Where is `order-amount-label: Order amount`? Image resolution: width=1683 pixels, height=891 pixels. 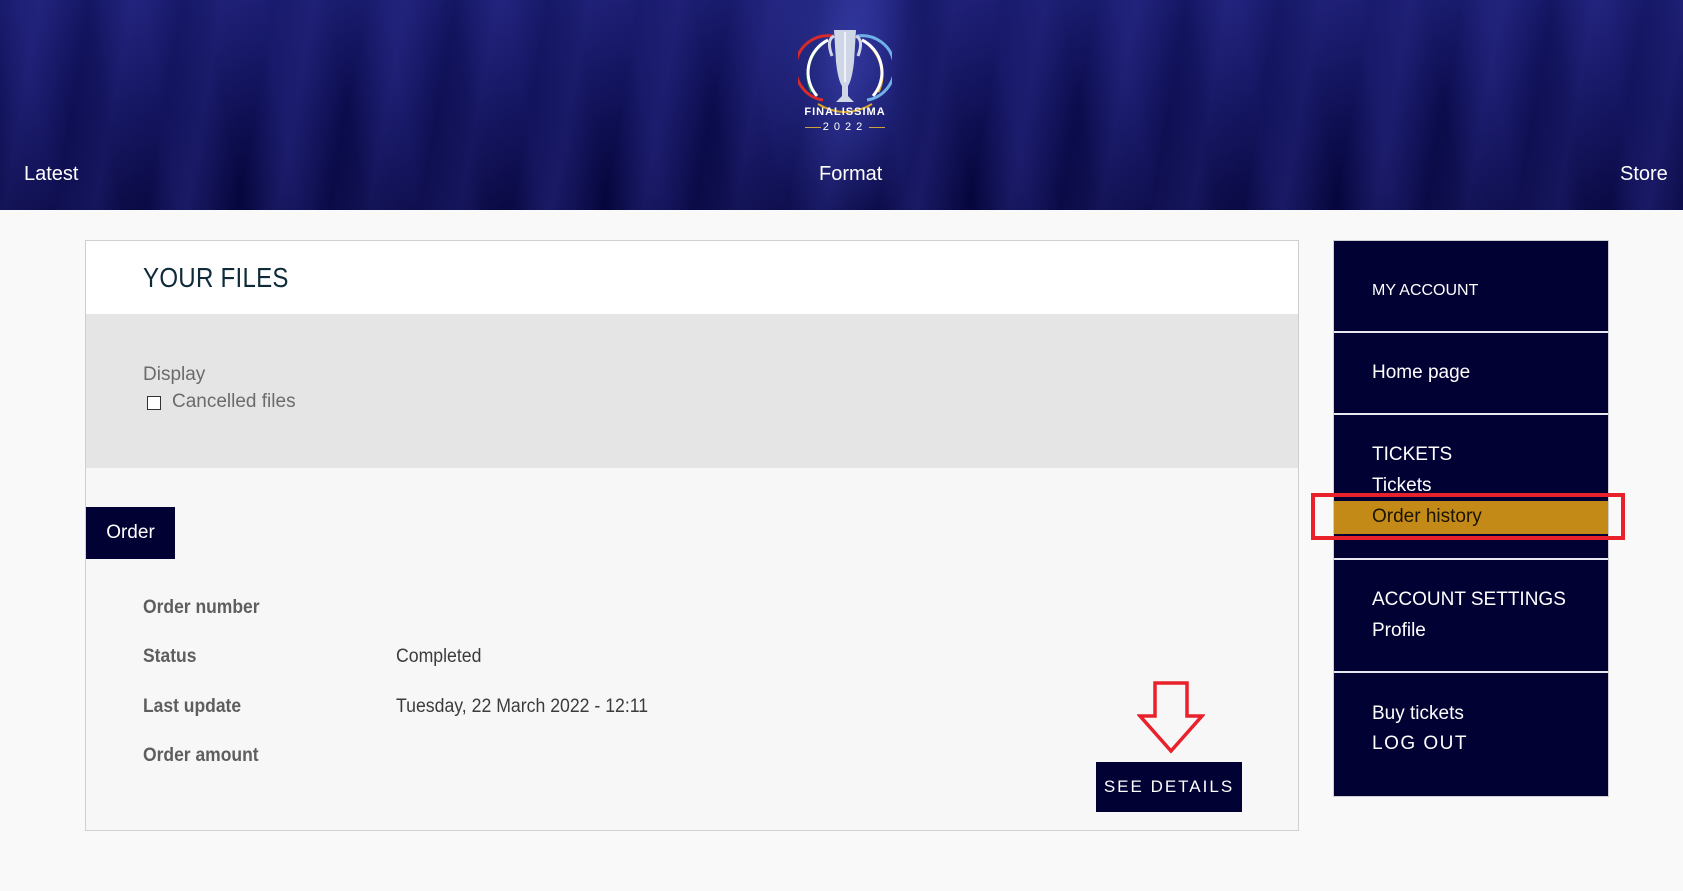 order-amount-label: Order amount is located at coordinates (201, 755).